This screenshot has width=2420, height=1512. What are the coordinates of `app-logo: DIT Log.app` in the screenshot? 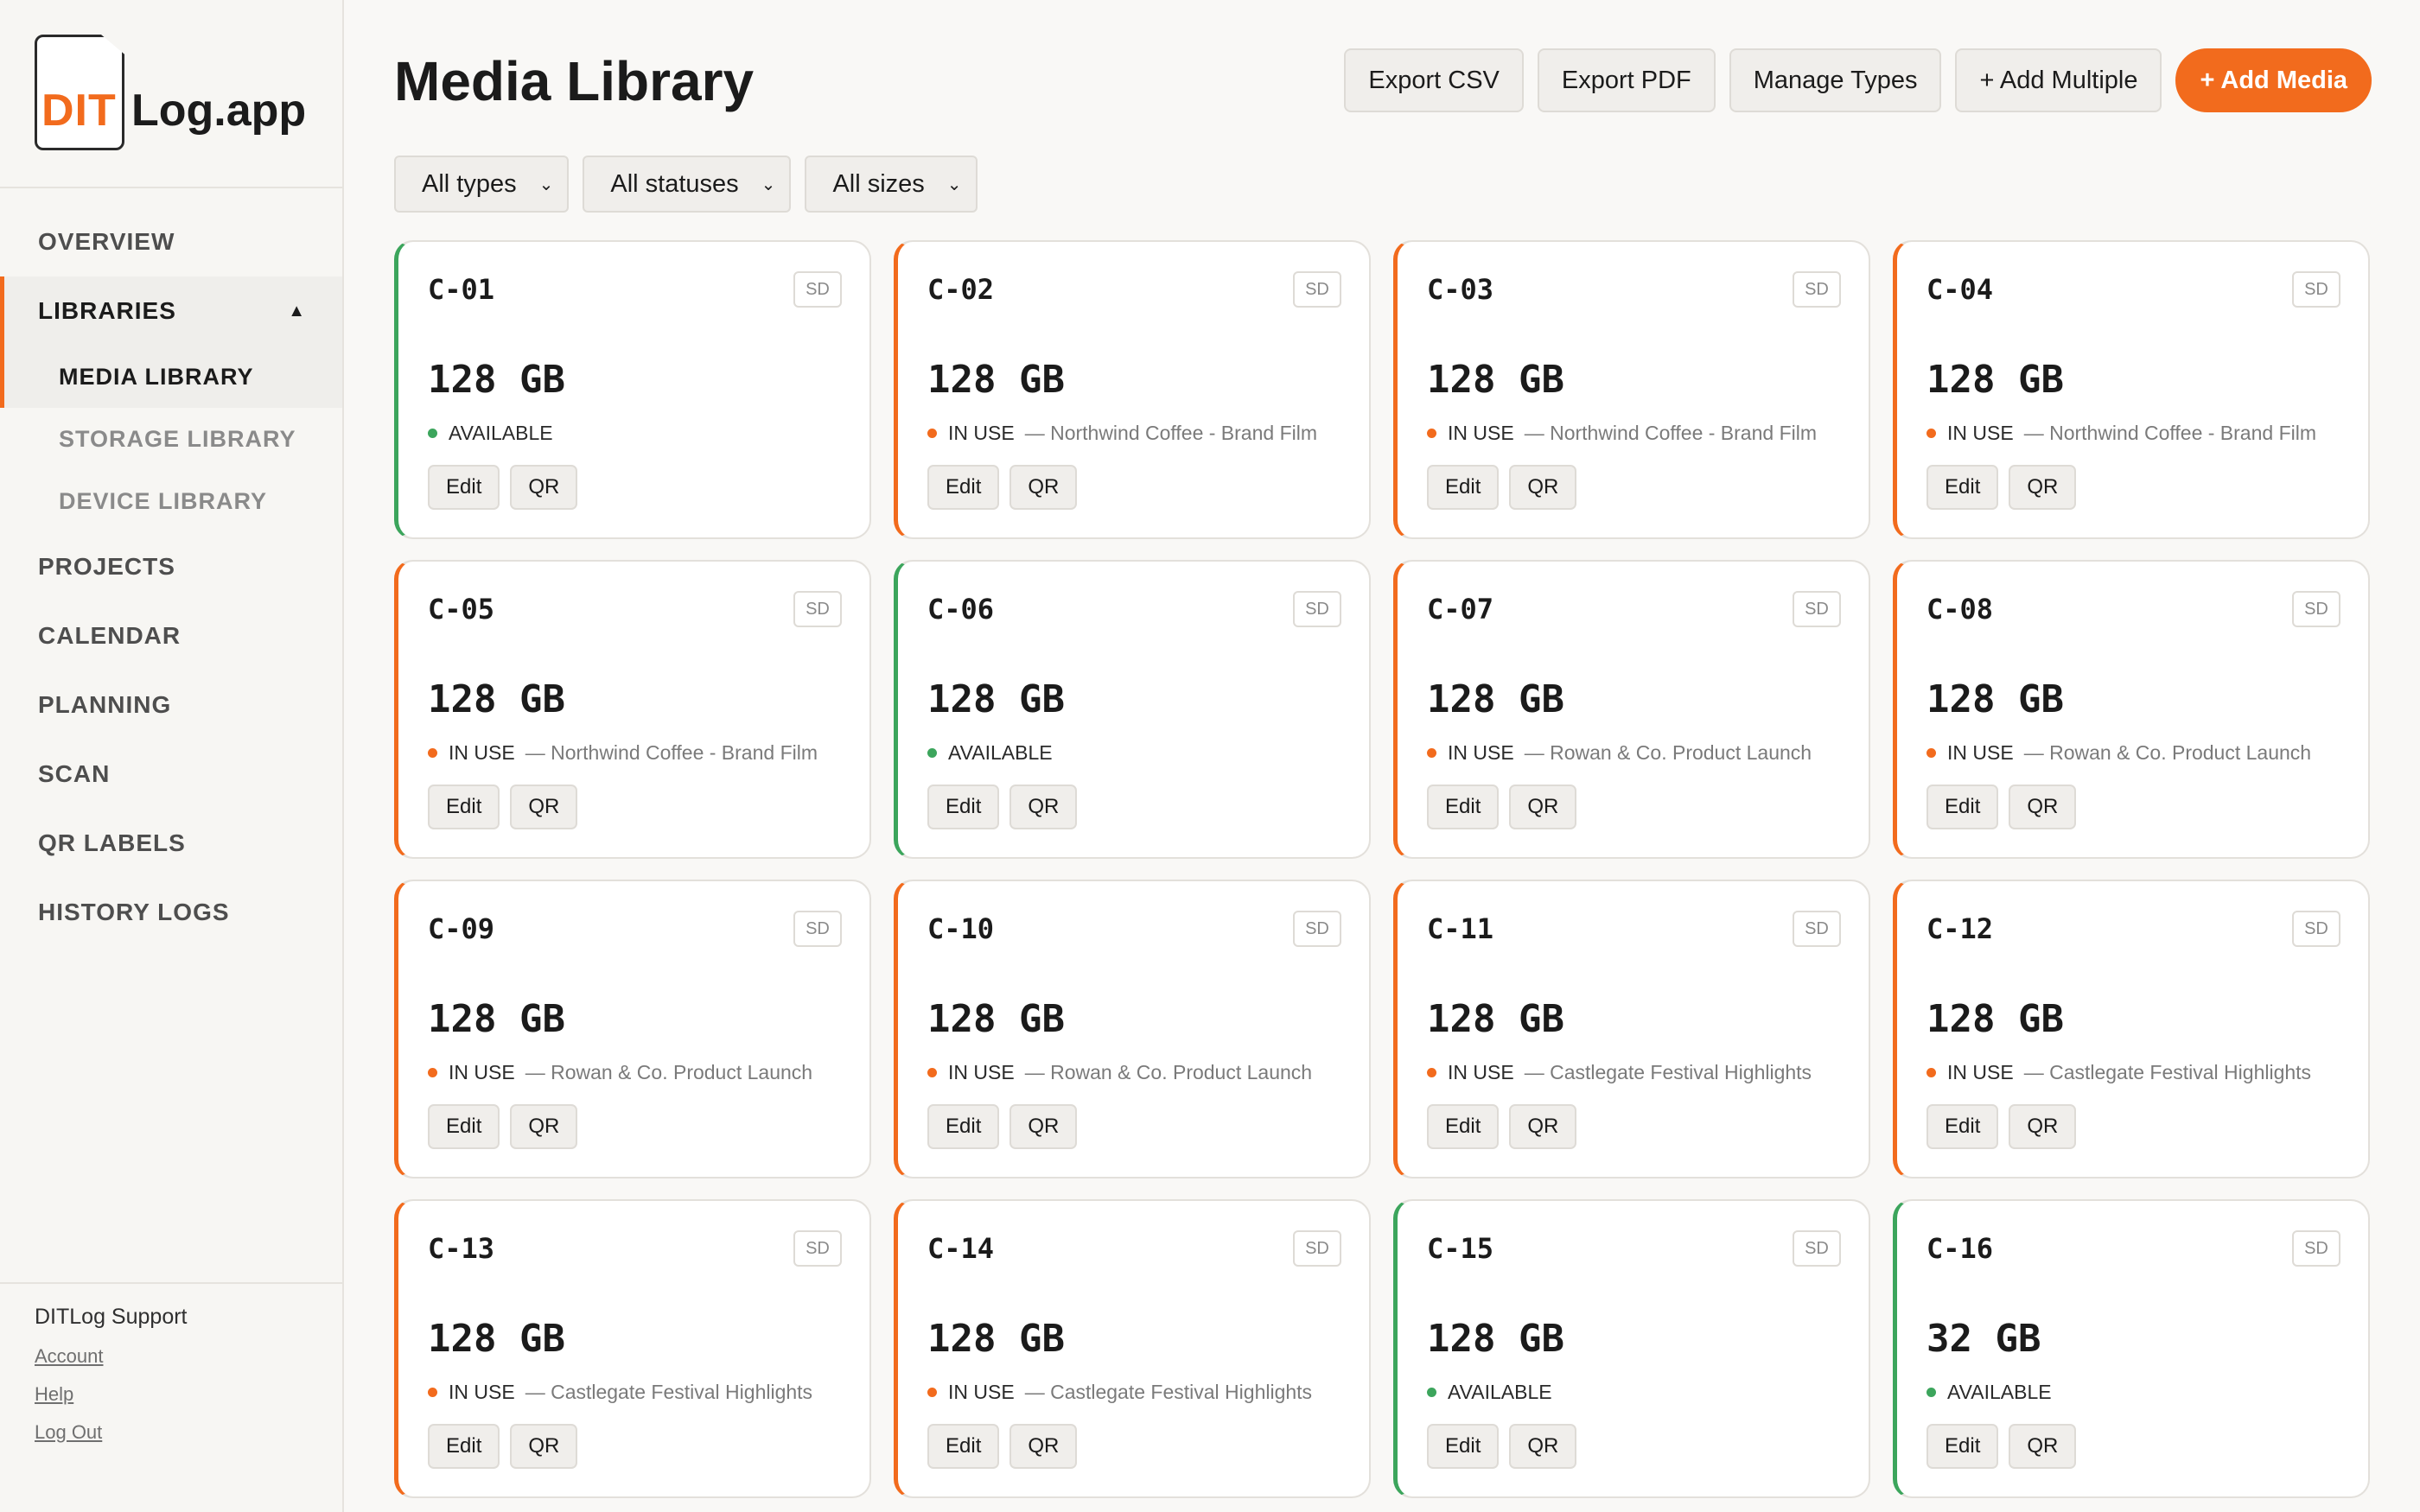 It's located at (175, 93).